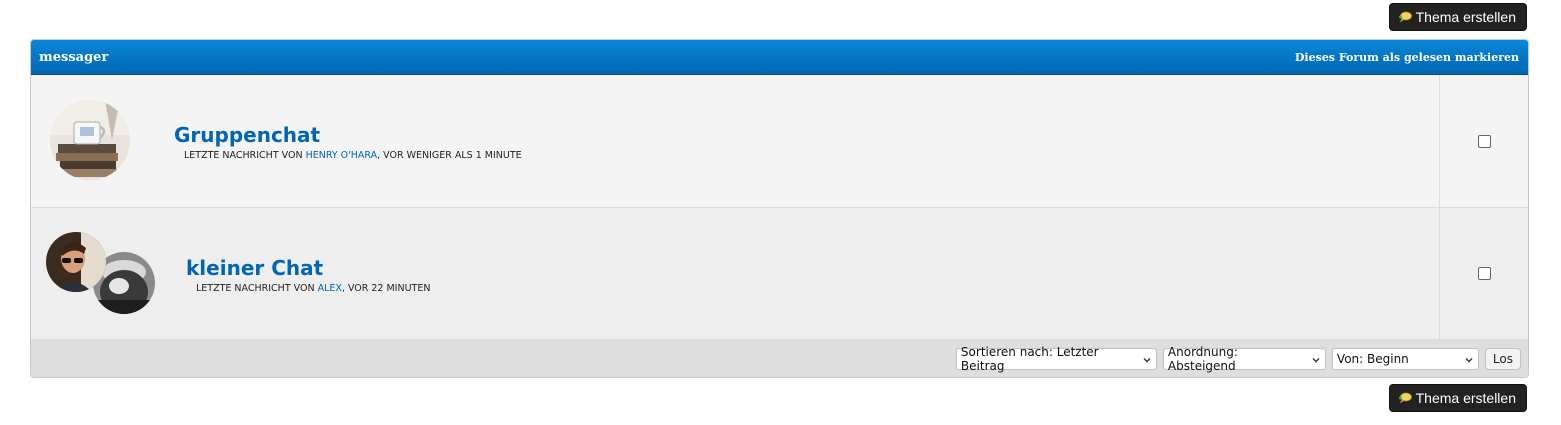 Image resolution: width=1561 pixels, height=425 pixels. What do you see at coordinates (74, 57) in the screenshot?
I see `forum-title: messager` at bounding box center [74, 57].